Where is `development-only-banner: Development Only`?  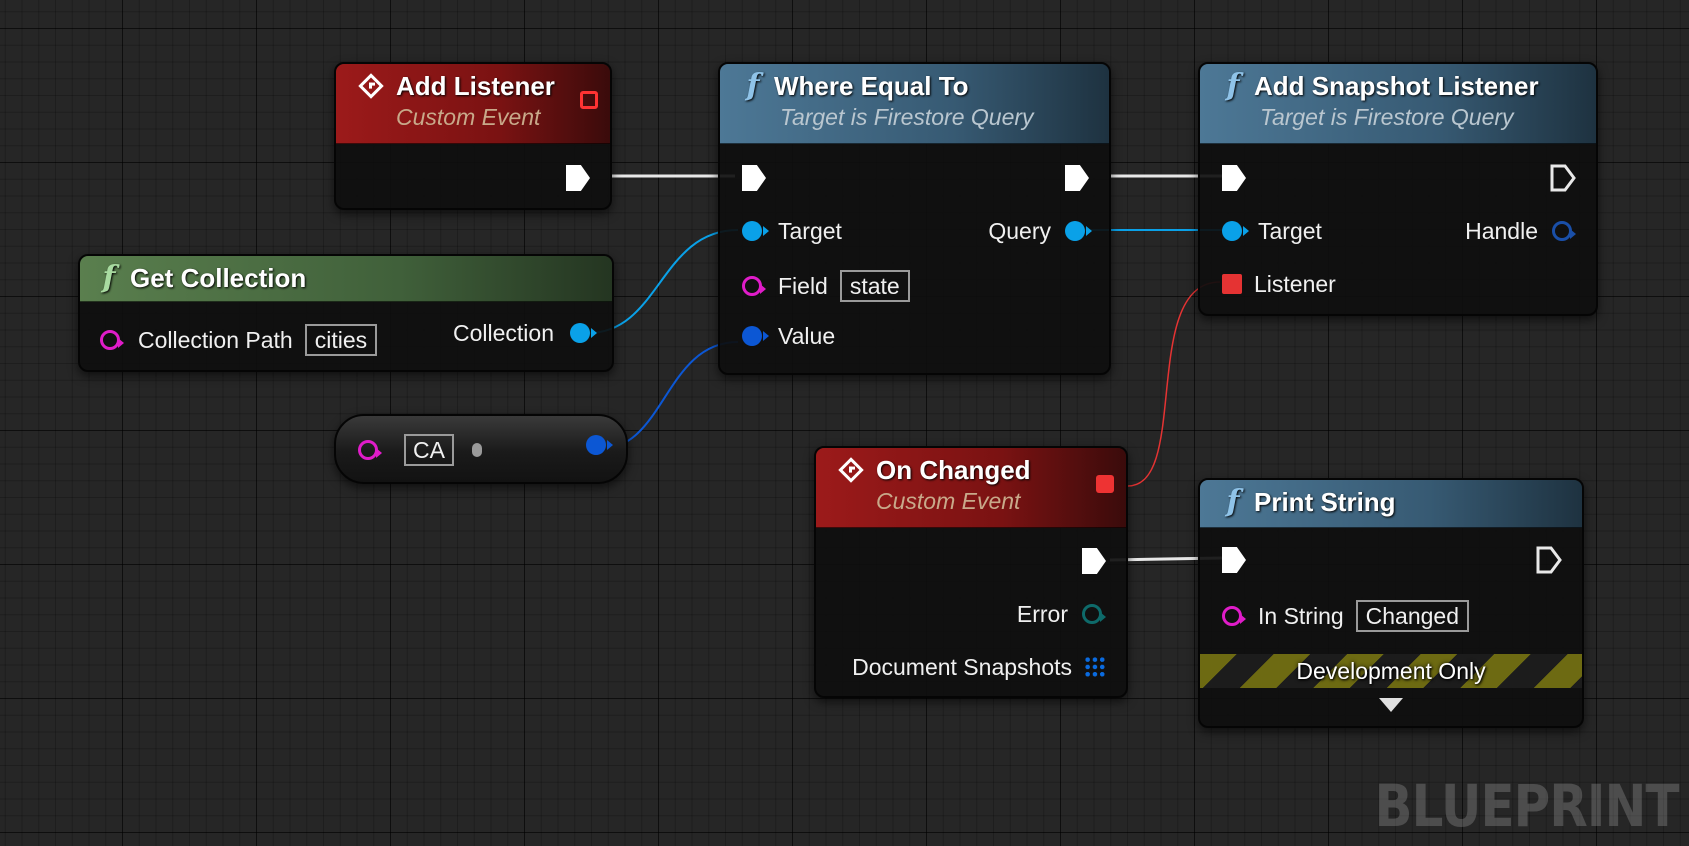 development-only-banner: Development Only is located at coordinates (1391, 671).